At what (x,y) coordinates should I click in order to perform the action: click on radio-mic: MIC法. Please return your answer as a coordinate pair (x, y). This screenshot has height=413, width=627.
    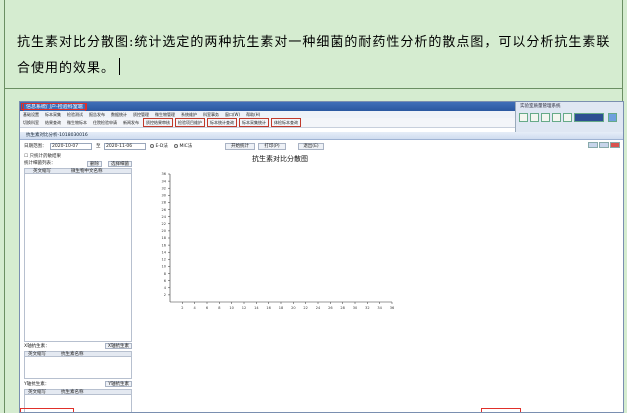
    Looking at the image, I should click on (183, 146).